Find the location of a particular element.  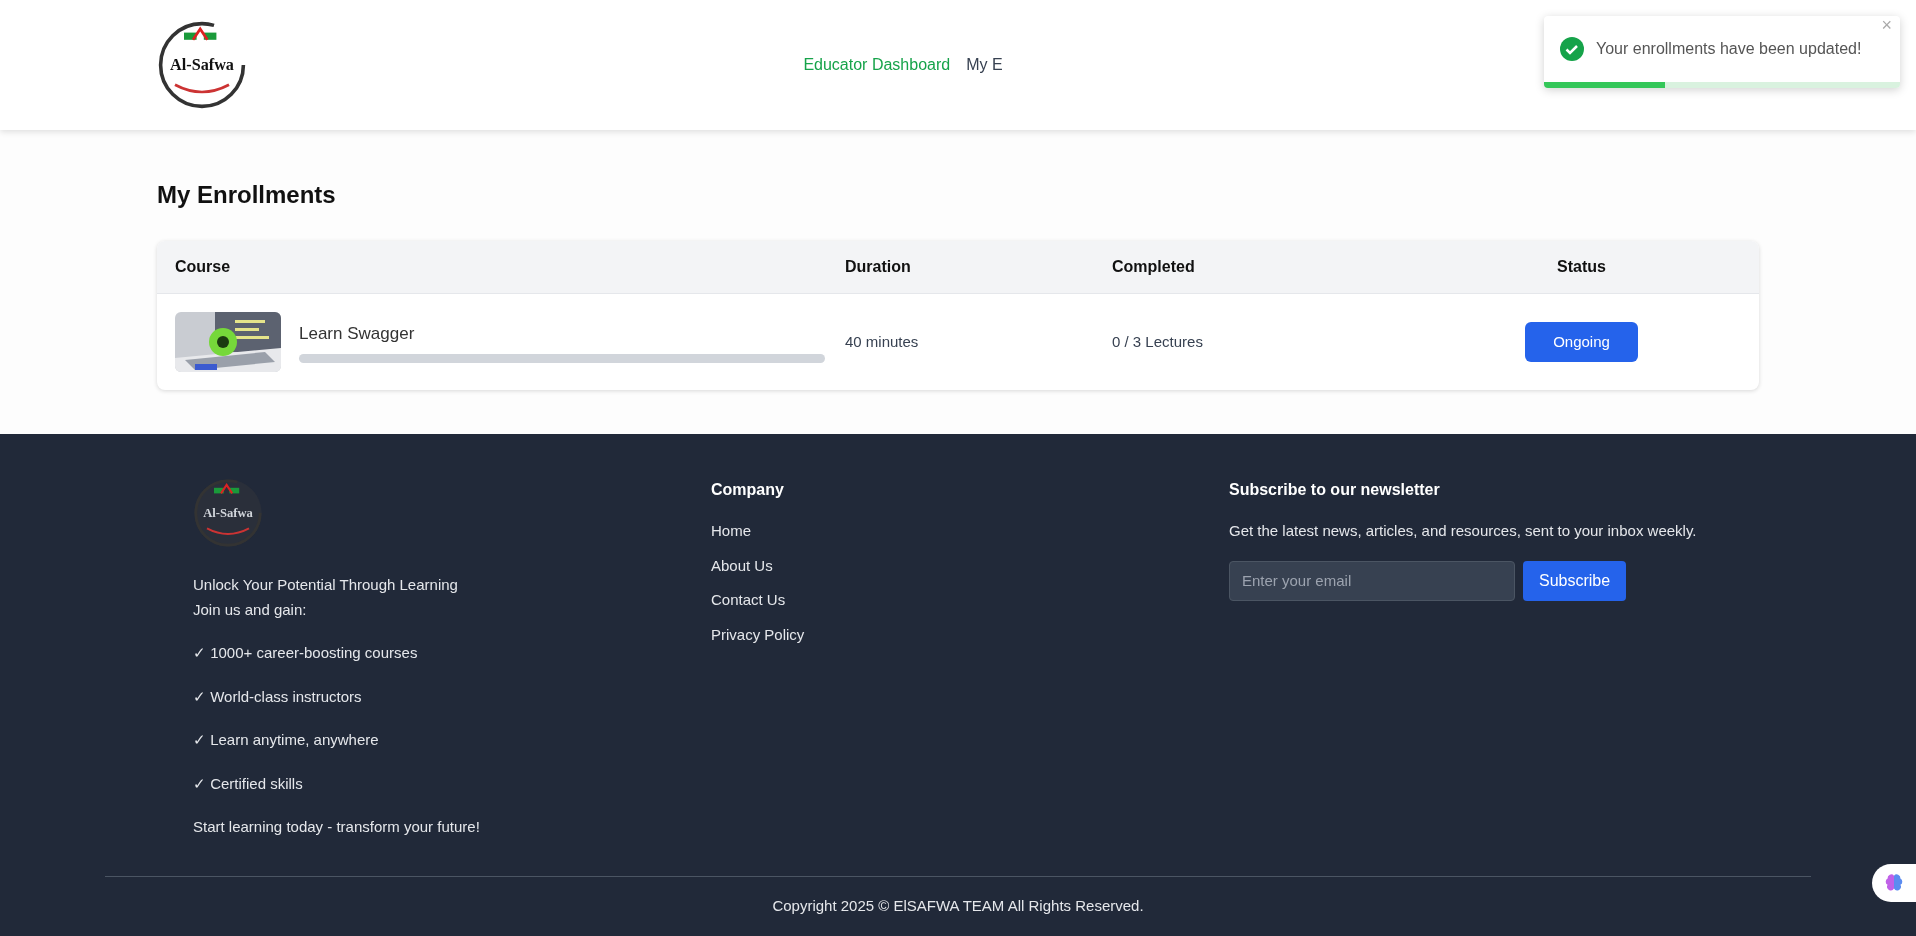

newsletter-heading: Subscribe to our newsletter is located at coordinates (1335, 490).